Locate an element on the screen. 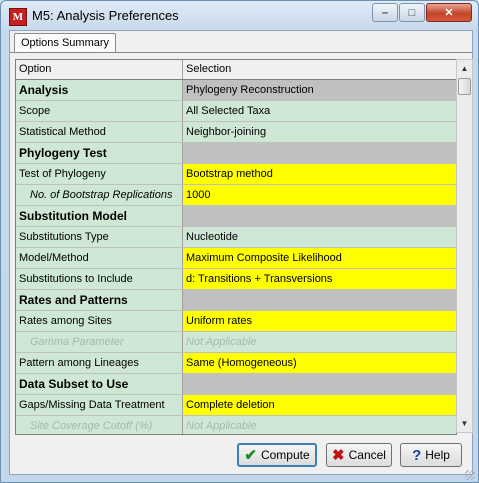 This screenshot has height=483, width=479. maximize-icon: □ is located at coordinates (412, 12).